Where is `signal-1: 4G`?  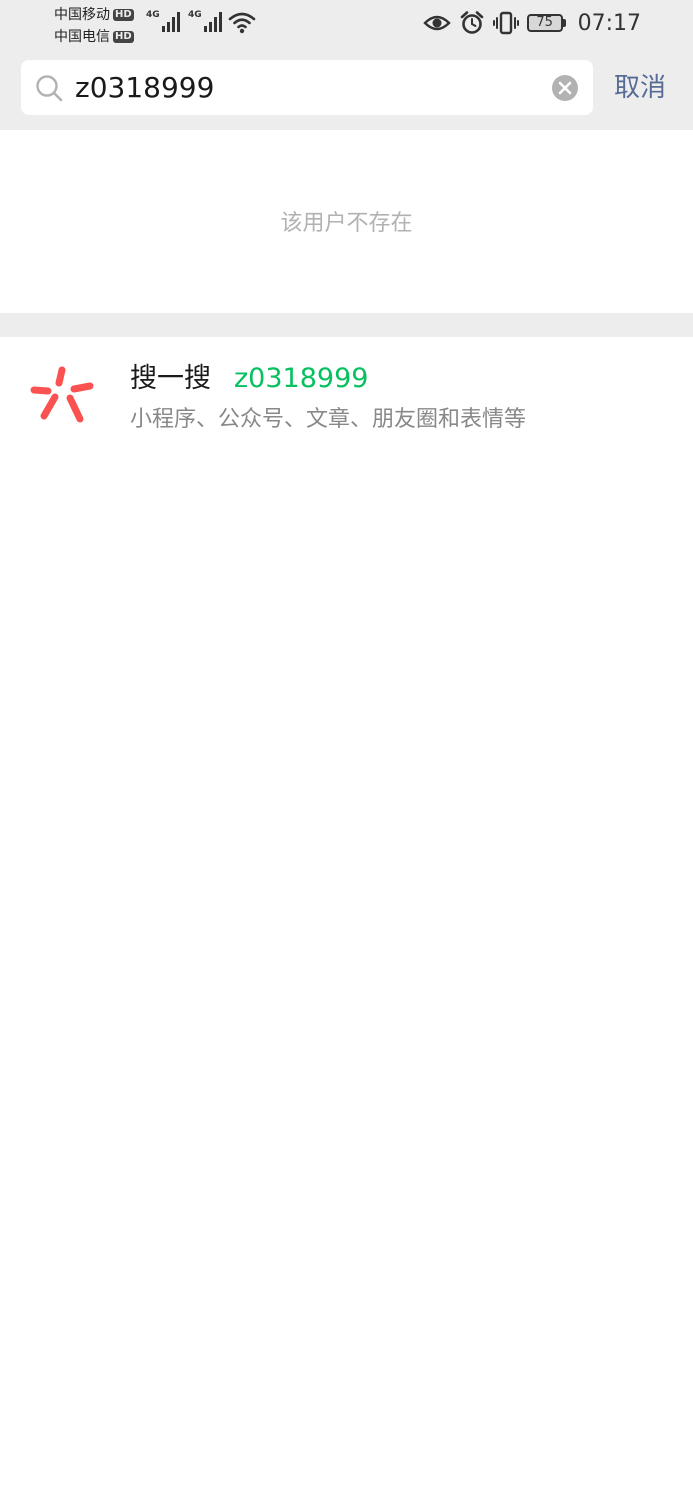 signal-1: 4G is located at coordinates (164, 21).